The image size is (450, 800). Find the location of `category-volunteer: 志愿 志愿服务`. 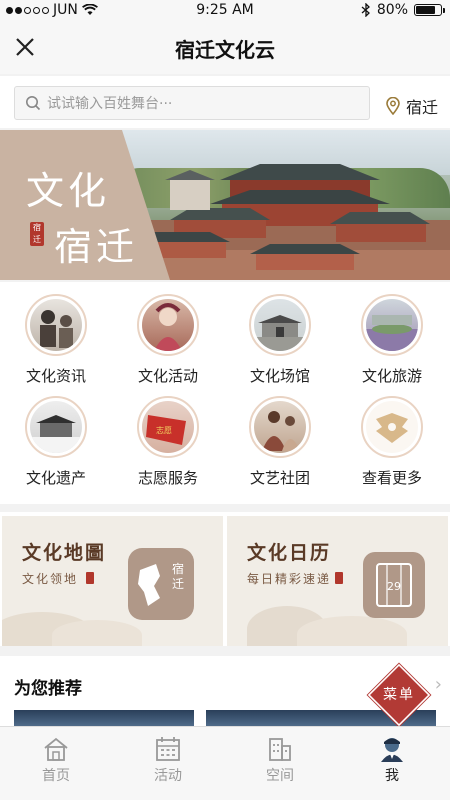

category-volunteer: 志愿 志愿服务 is located at coordinates (168, 442).